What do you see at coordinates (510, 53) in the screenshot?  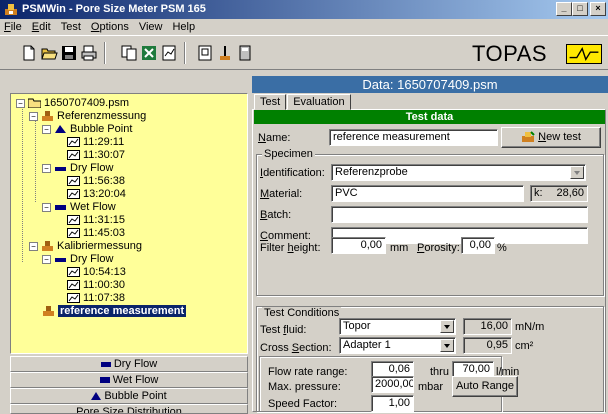 I see `brand-logo-text: TOPAS` at bounding box center [510, 53].